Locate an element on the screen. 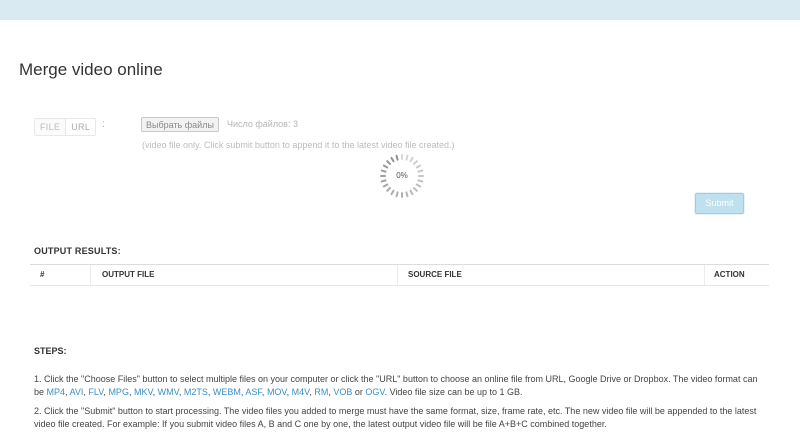  format-link-m4v: M4V is located at coordinates (301, 392).